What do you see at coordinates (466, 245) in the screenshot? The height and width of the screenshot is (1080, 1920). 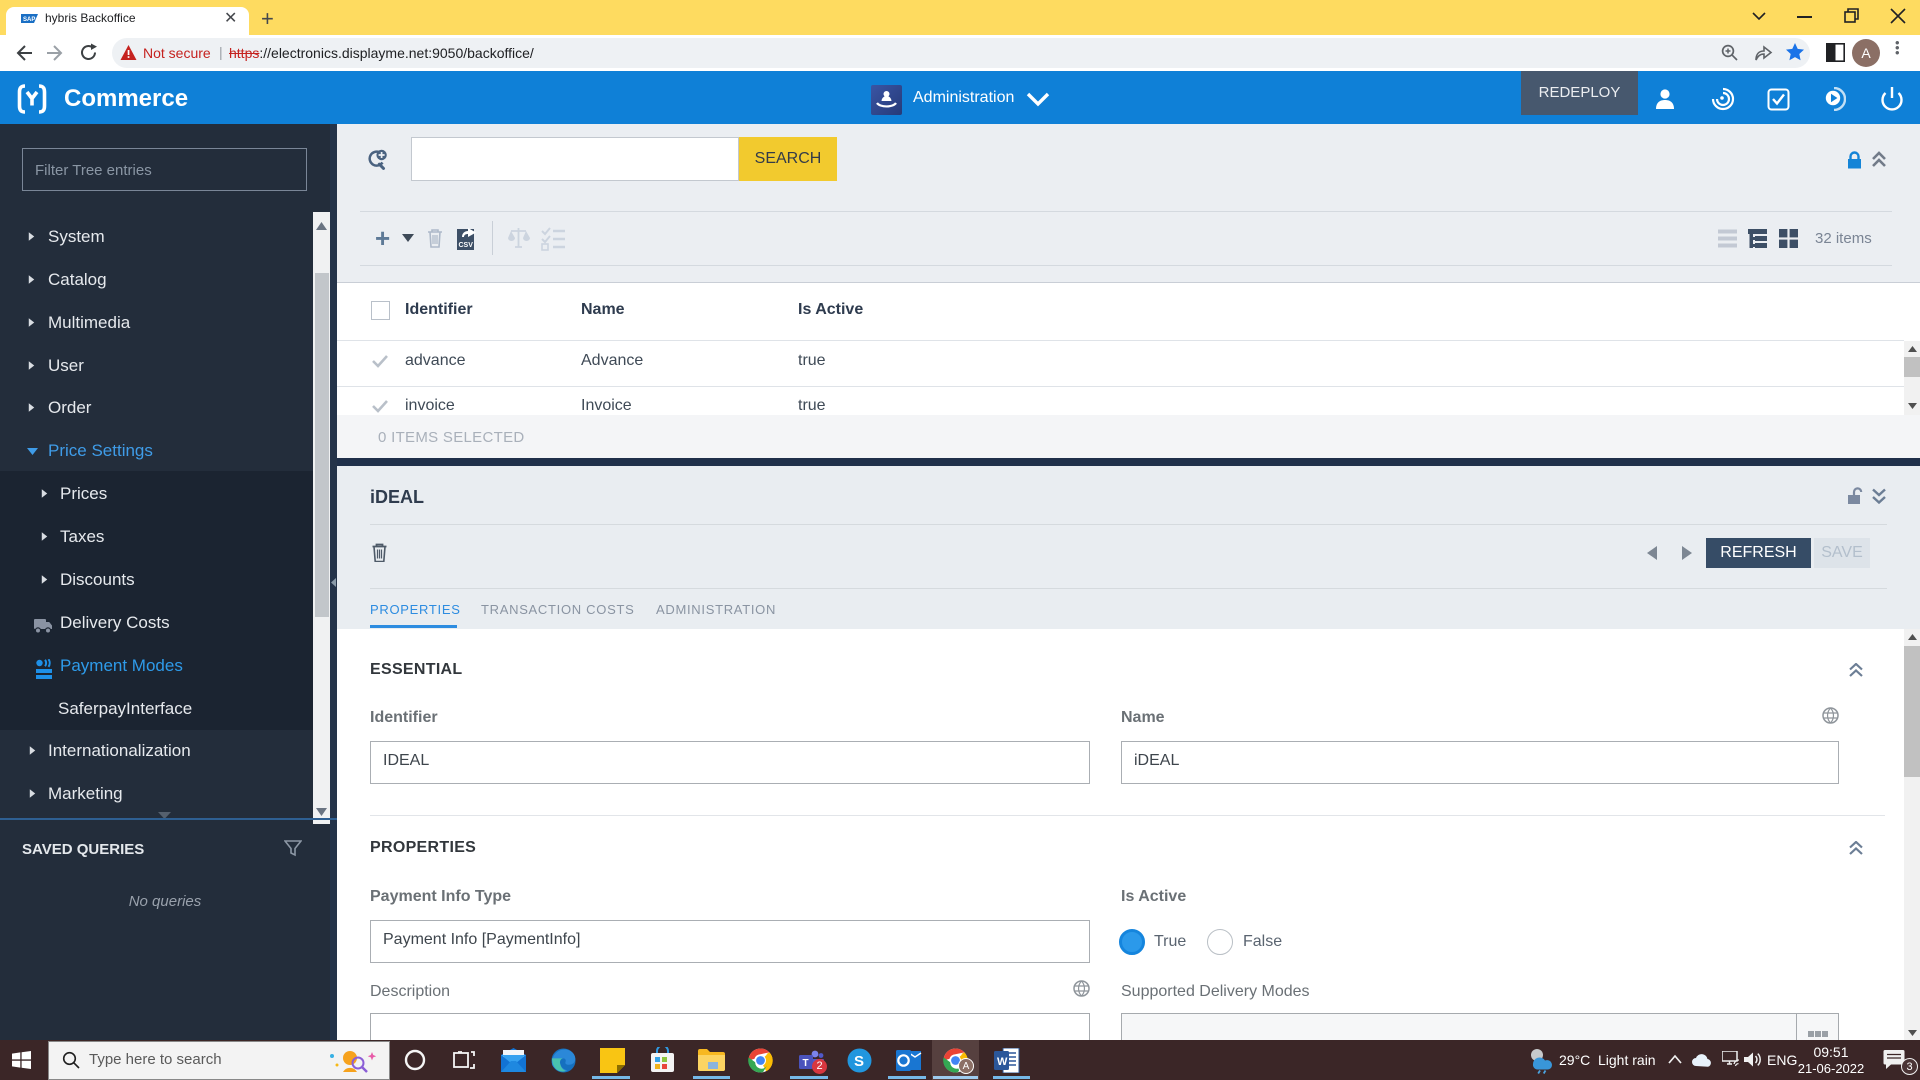 I see `svg-text: CSV` at bounding box center [466, 245].